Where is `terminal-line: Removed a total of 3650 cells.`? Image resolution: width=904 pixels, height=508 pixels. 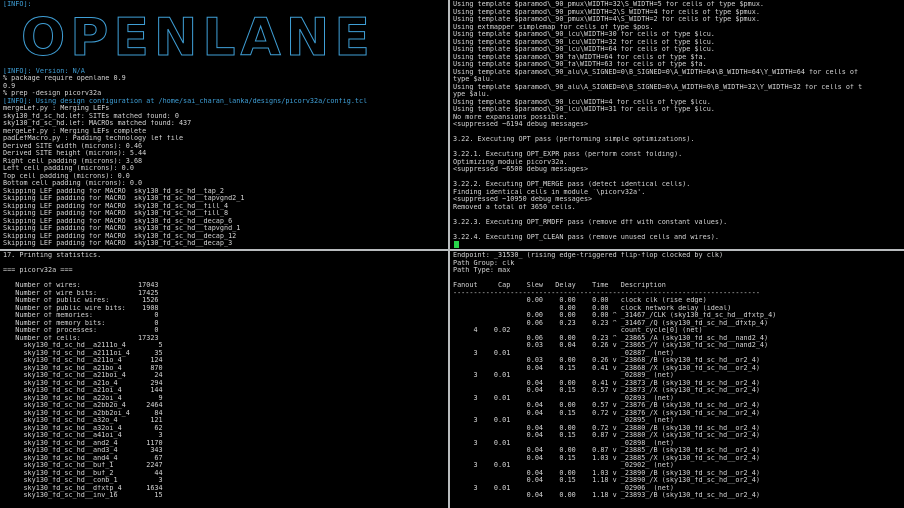 terminal-line: Removed a total of 3650 cells. is located at coordinates (514, 207).